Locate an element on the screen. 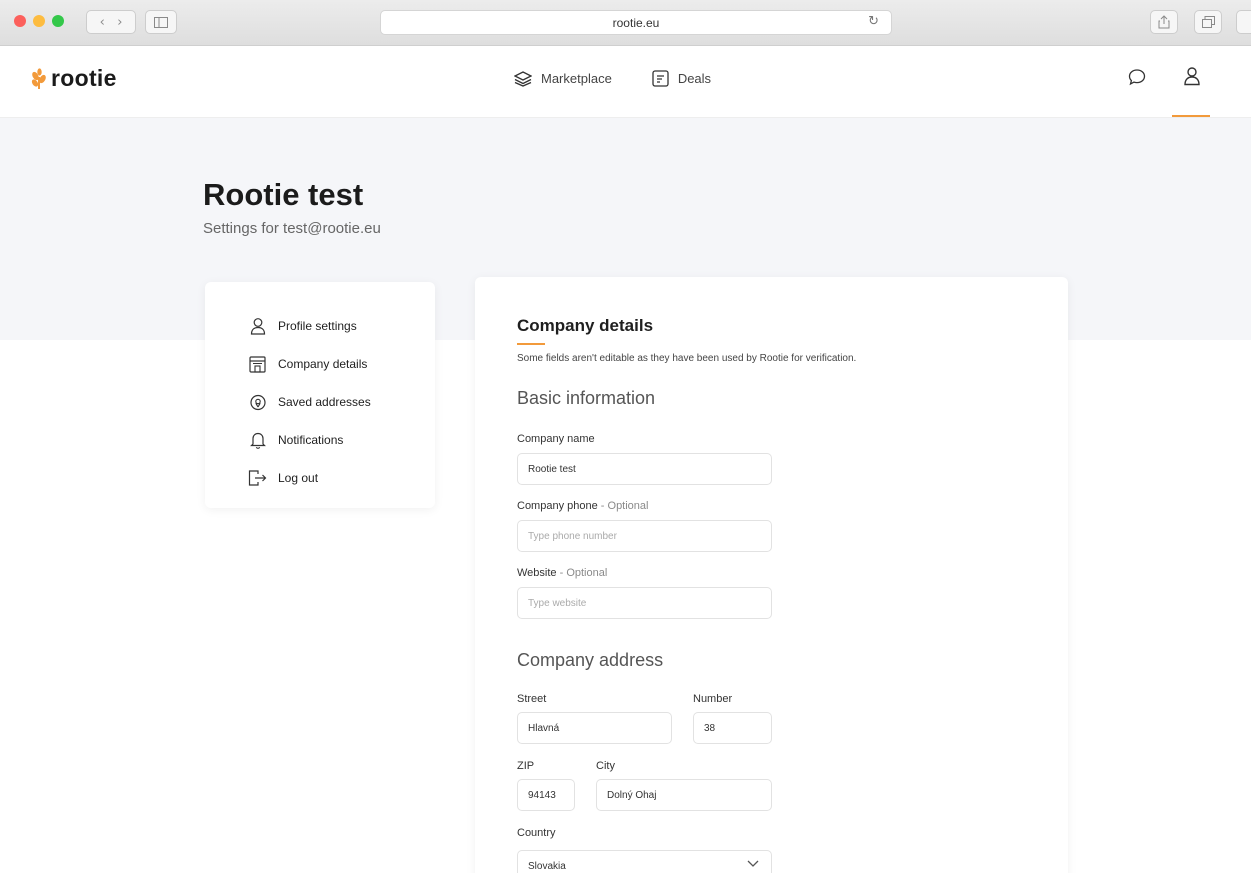 The height and width of the screenshot is (873, 1251). basic-information-heading: Basic information is located at coordinates (586, 398).